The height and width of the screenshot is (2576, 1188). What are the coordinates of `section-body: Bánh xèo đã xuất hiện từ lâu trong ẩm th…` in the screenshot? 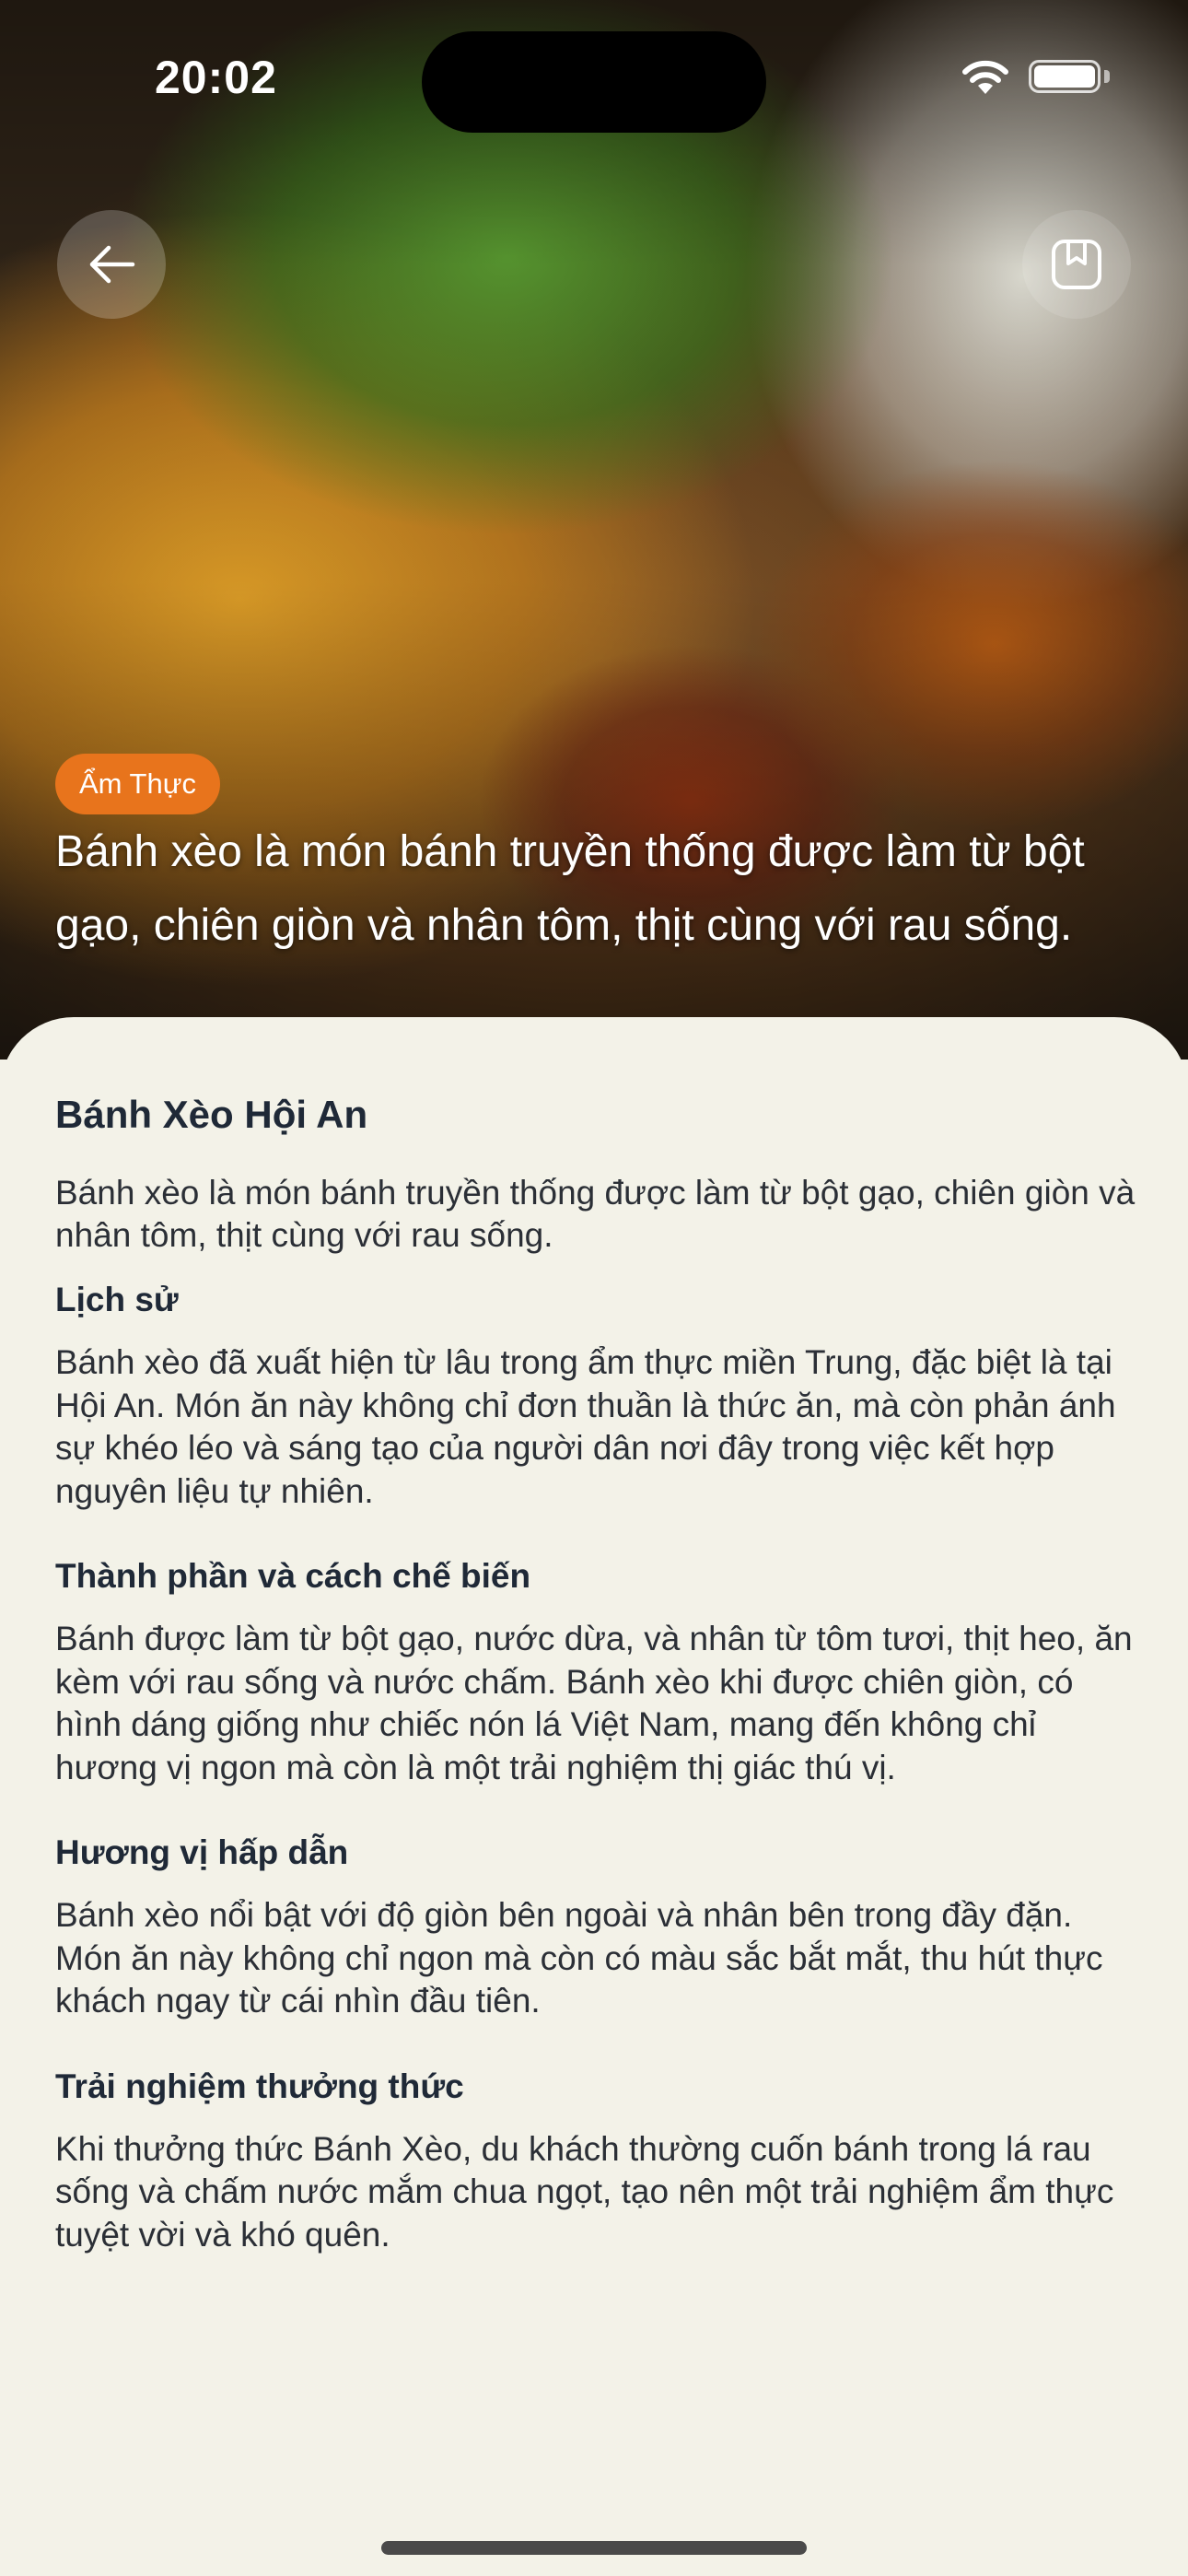 It's located at (585, 1426).